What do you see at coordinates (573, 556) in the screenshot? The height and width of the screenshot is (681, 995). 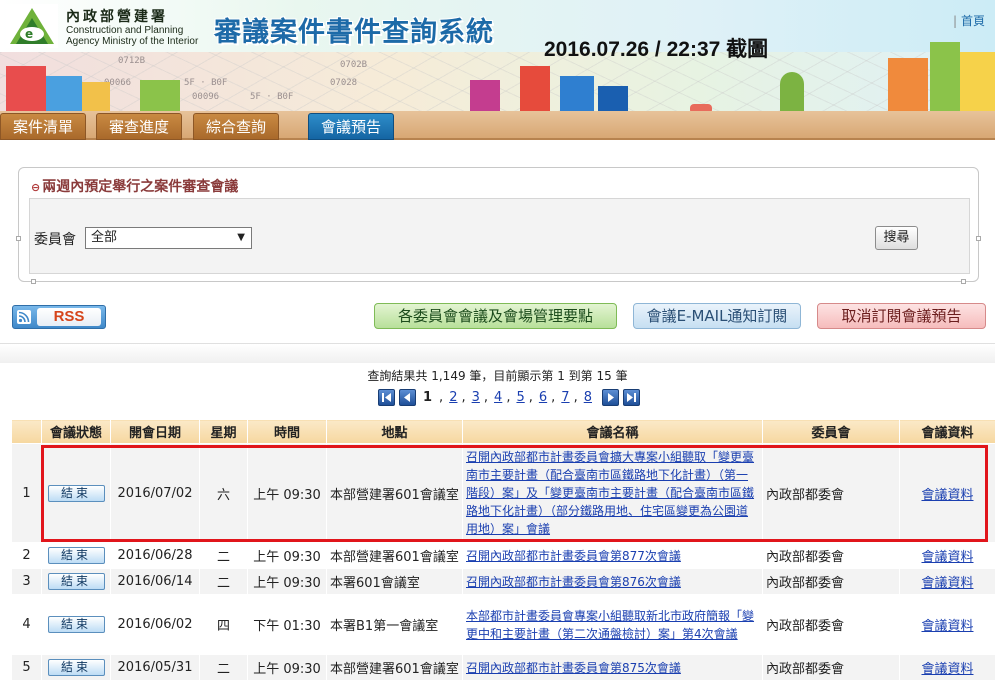 I see `meeting-name-link: 召開內政部都市計畫委員會第877次會議` at bounding box center [573, 556].